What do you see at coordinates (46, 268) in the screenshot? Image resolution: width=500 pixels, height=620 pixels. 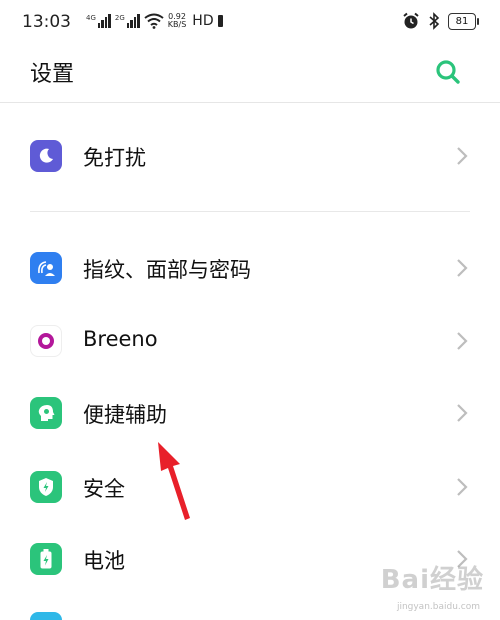 I see `fingerprint-face-icon` at bounding box center [46, 268].